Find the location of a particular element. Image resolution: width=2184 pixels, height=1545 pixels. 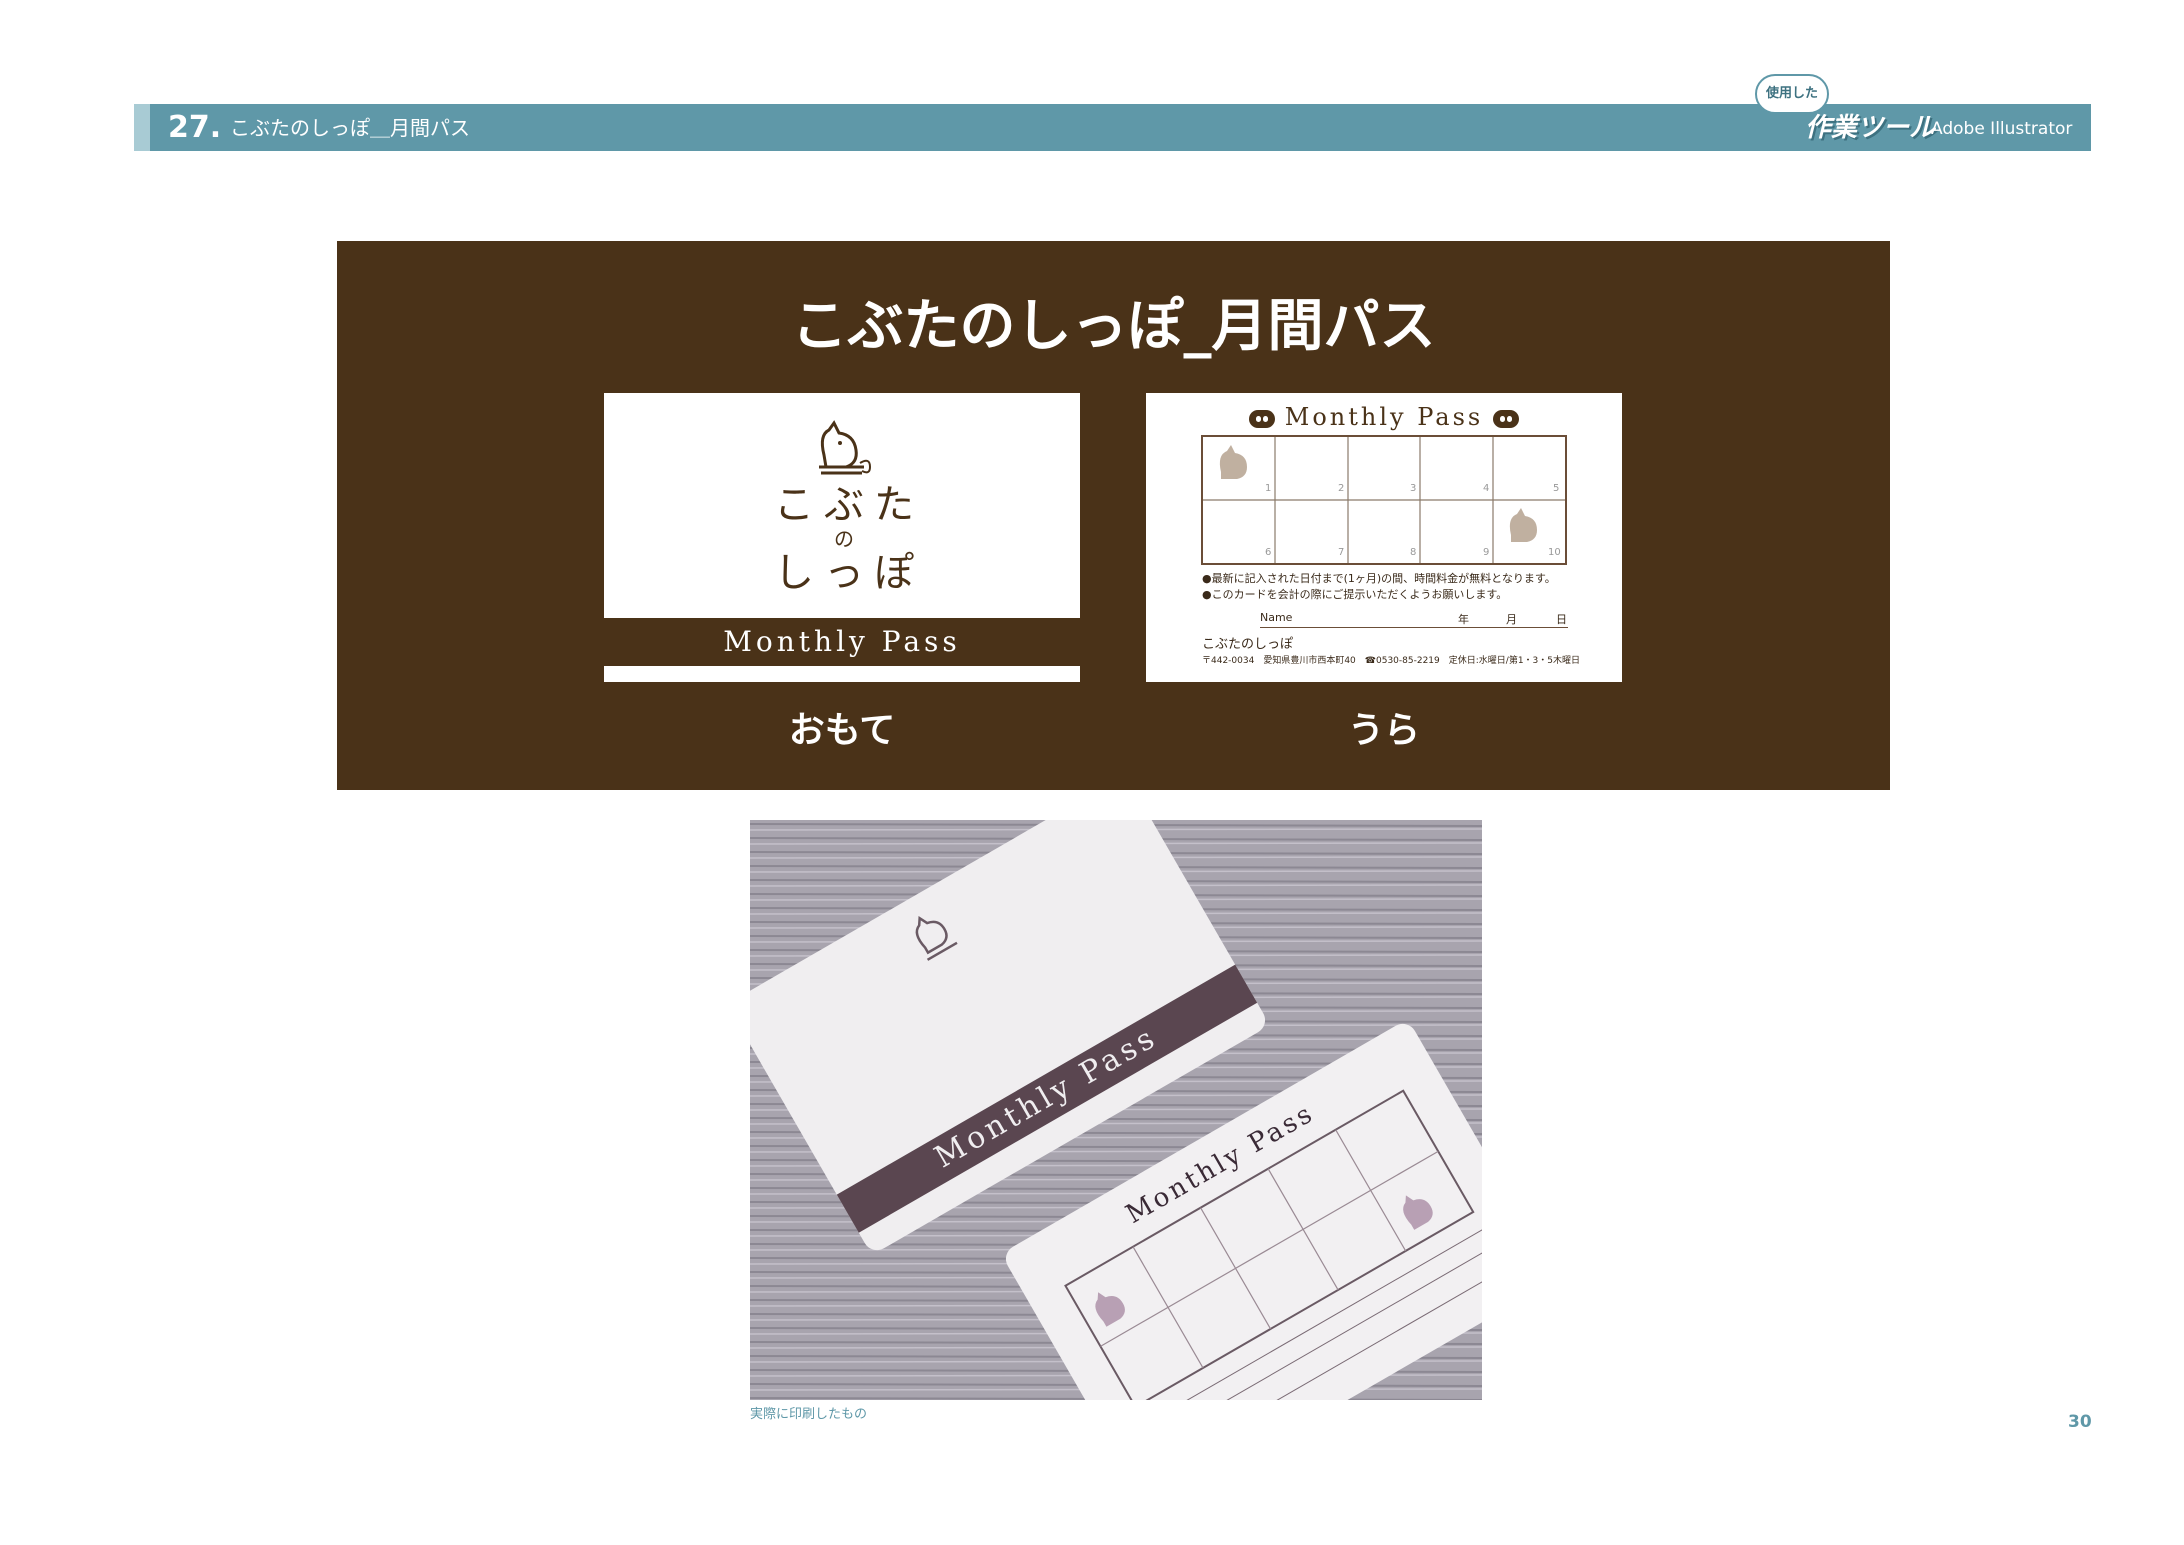

logo-text: こ ぶ た の し っ ぽ is located at coordinates (844, 539).